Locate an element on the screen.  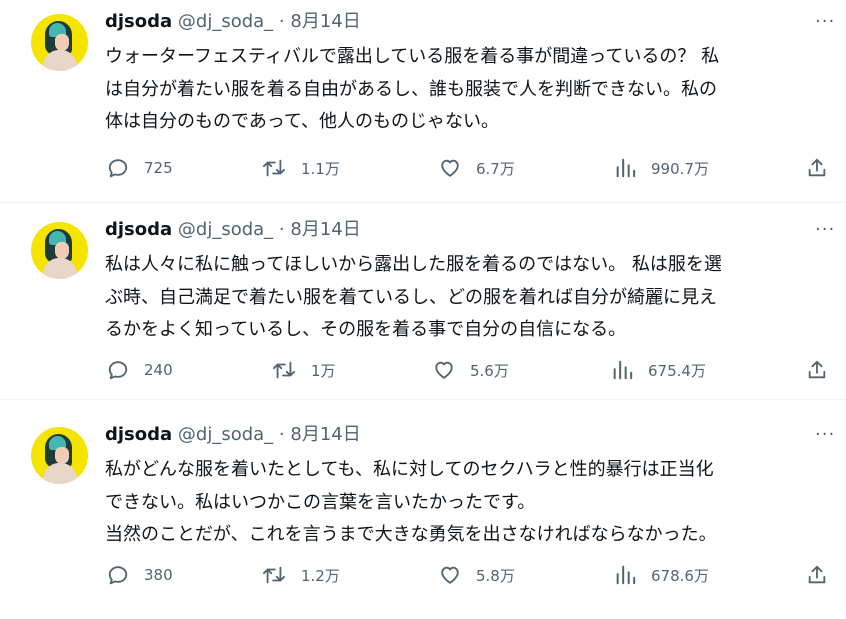
retweet-button: 1.2万 is located at coordinates (301, 575).